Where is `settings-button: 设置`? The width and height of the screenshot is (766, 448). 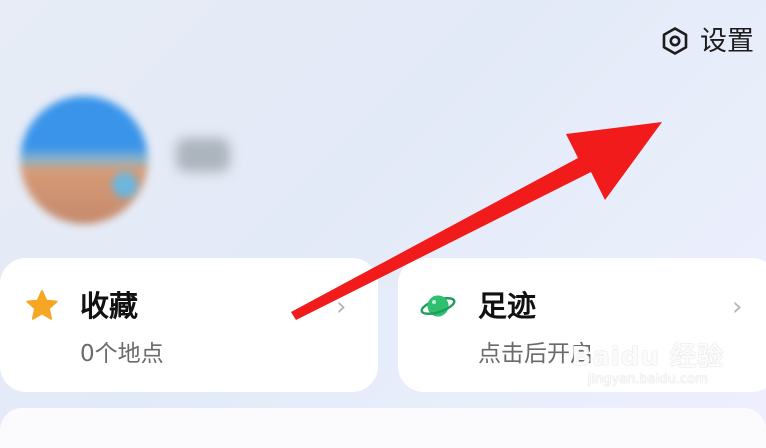
settings-button: 设置 is located at coordinates (707, 41).